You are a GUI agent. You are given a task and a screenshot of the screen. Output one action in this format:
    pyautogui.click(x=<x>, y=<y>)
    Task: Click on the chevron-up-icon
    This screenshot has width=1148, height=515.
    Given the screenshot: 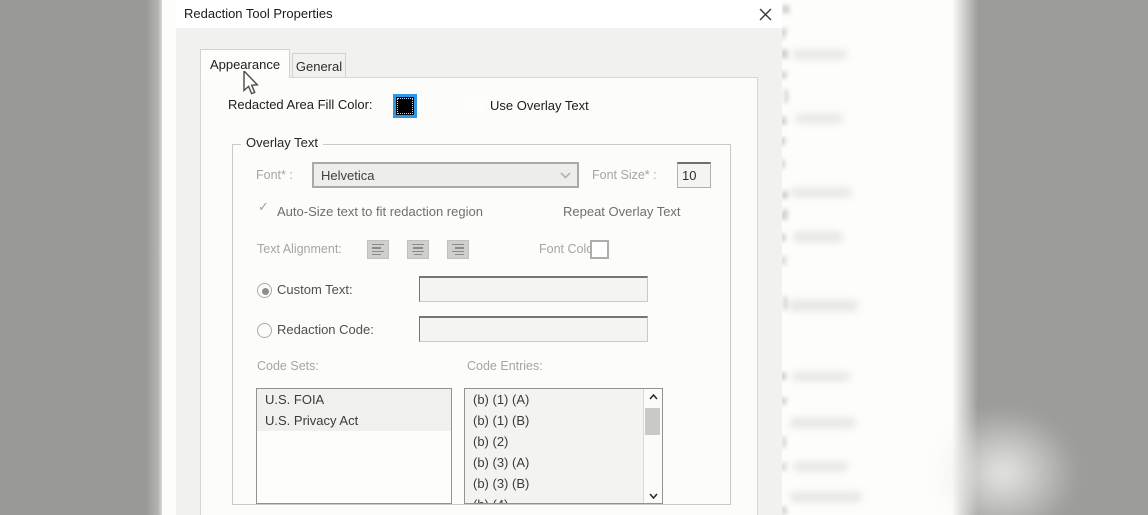 What is the action you would take?
    pyautogui.click(x=653, y=396)
    